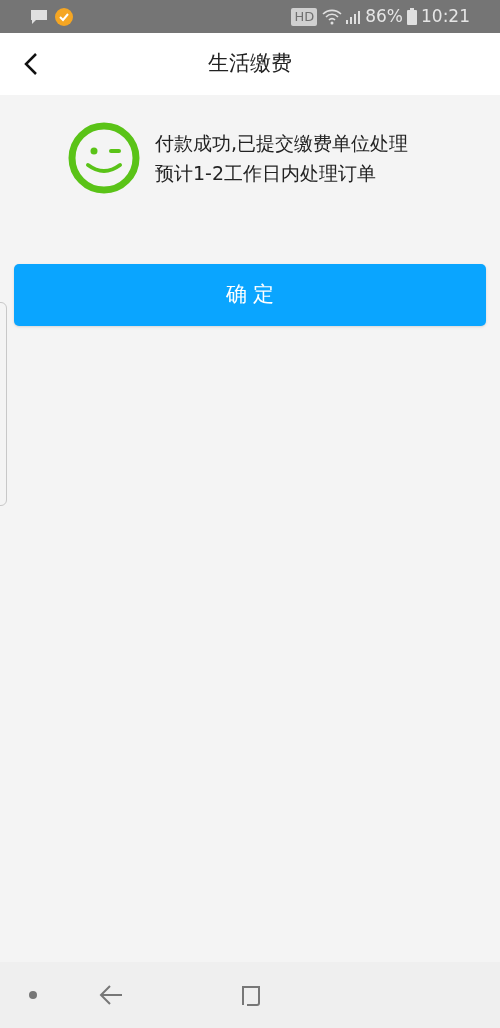 The height and width of the screenshot is (1028, 500). I want to click on smiley-icon, so click(104, 158).